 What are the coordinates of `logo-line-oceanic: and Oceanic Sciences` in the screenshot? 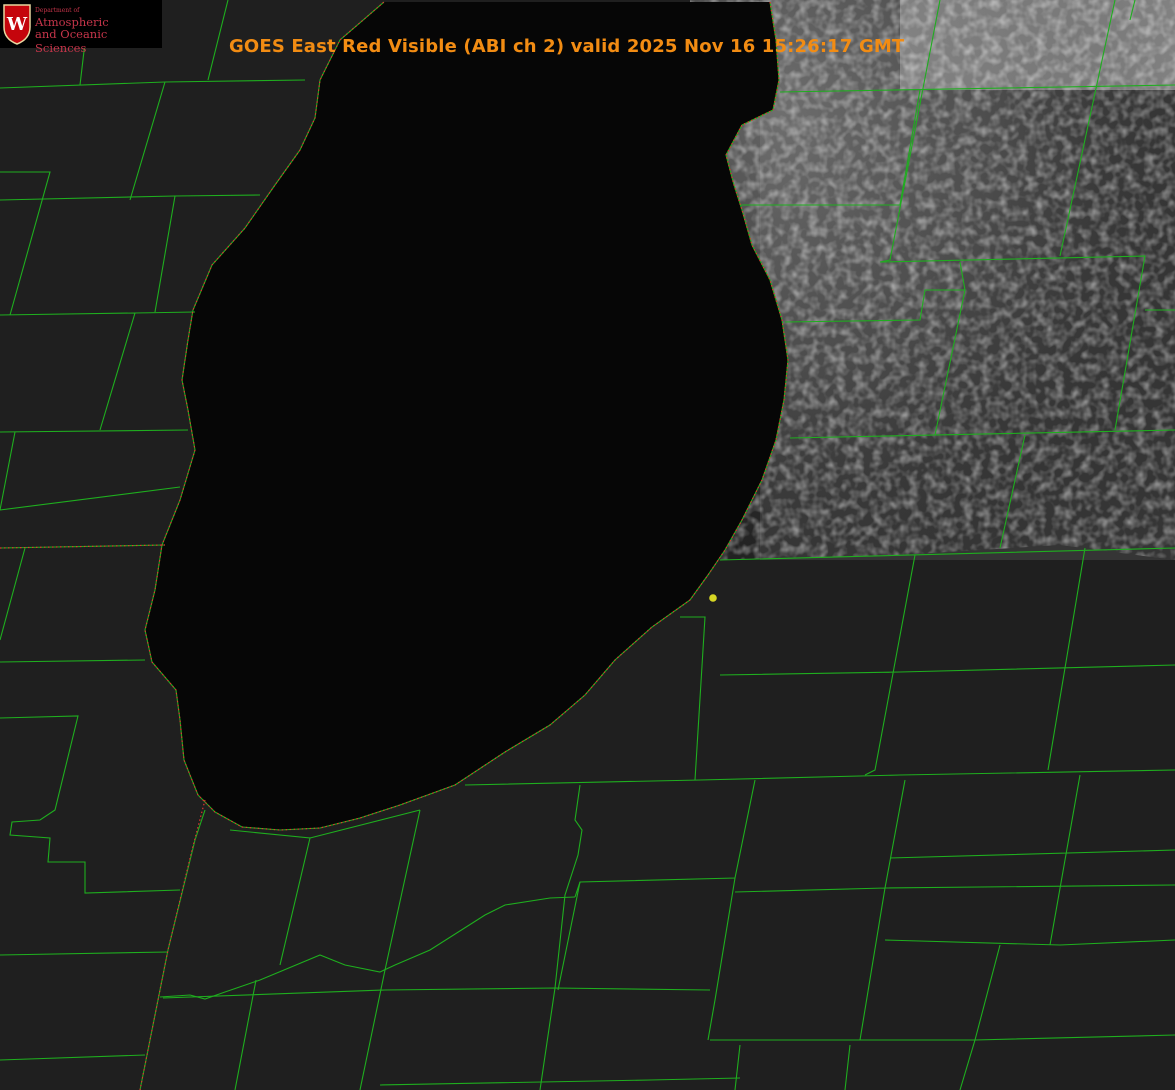 It's located at (71, 41).